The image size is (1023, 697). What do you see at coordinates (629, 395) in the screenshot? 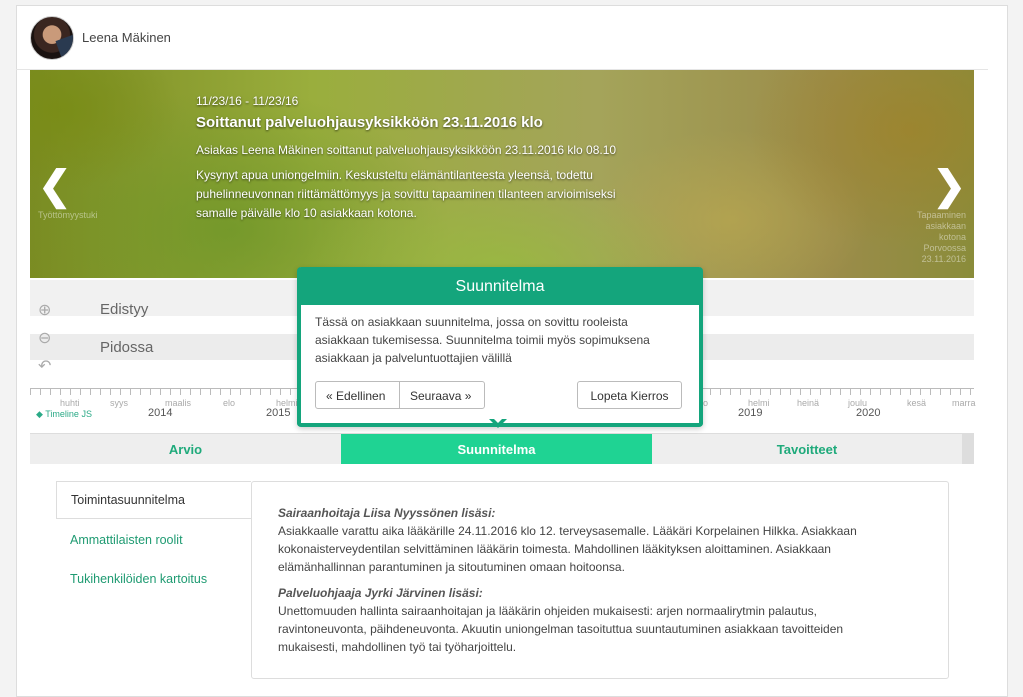
I see `tour-end-button: Lopeta Kierros` at bounding box center [629, 395].